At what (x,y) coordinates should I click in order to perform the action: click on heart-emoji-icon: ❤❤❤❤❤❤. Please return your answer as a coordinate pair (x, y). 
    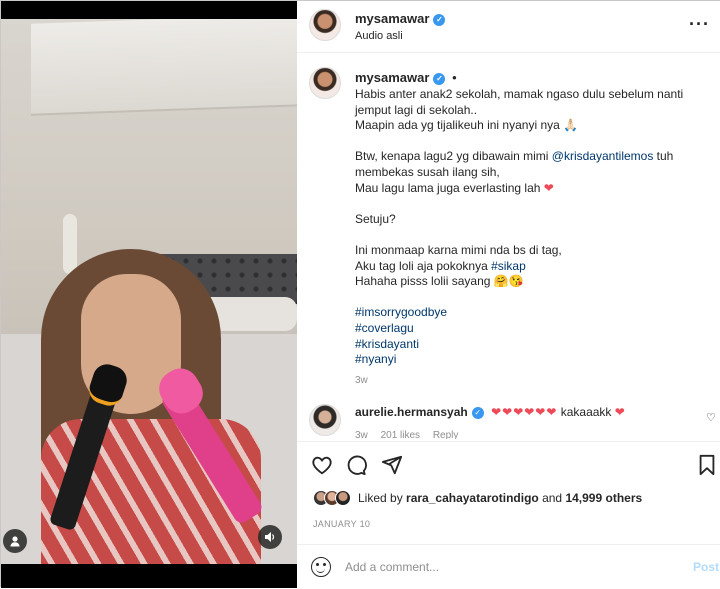
    Looking at the image, I should click on (524, 412).